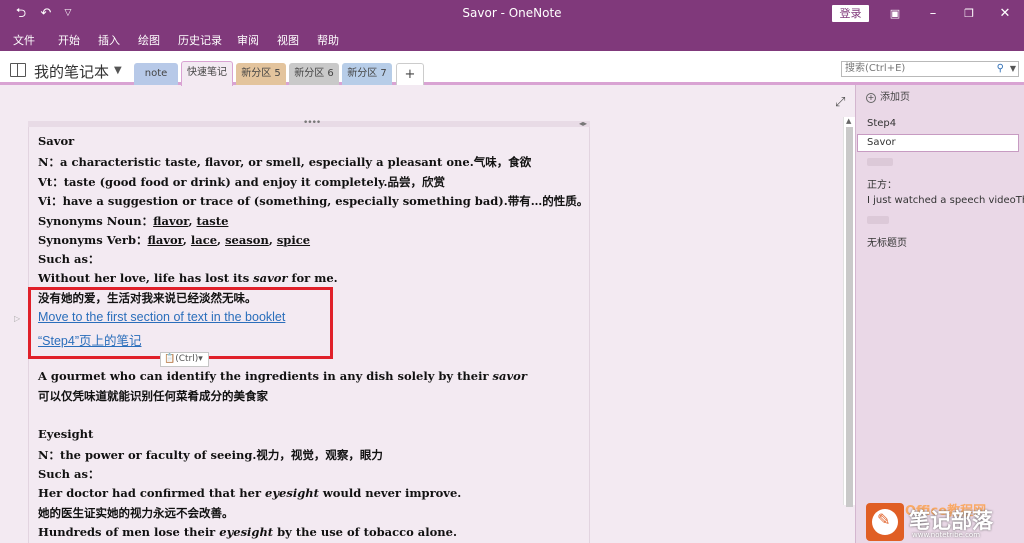 The height and width of the screenshot is (543, 1024). Describe the element at coordinates (149, 40) in the screenshot. I see `menu-draw: 绘图` at that location.